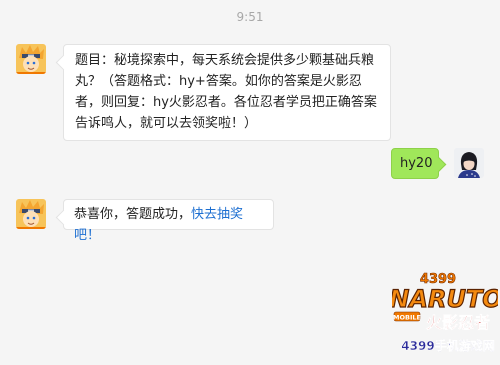 The height and width of the screenshot is (365, 500). What do you see at coordinates (250, 17) in the screenshot?
I see `timestamp: 9:51` at bounding box center [250, 17].